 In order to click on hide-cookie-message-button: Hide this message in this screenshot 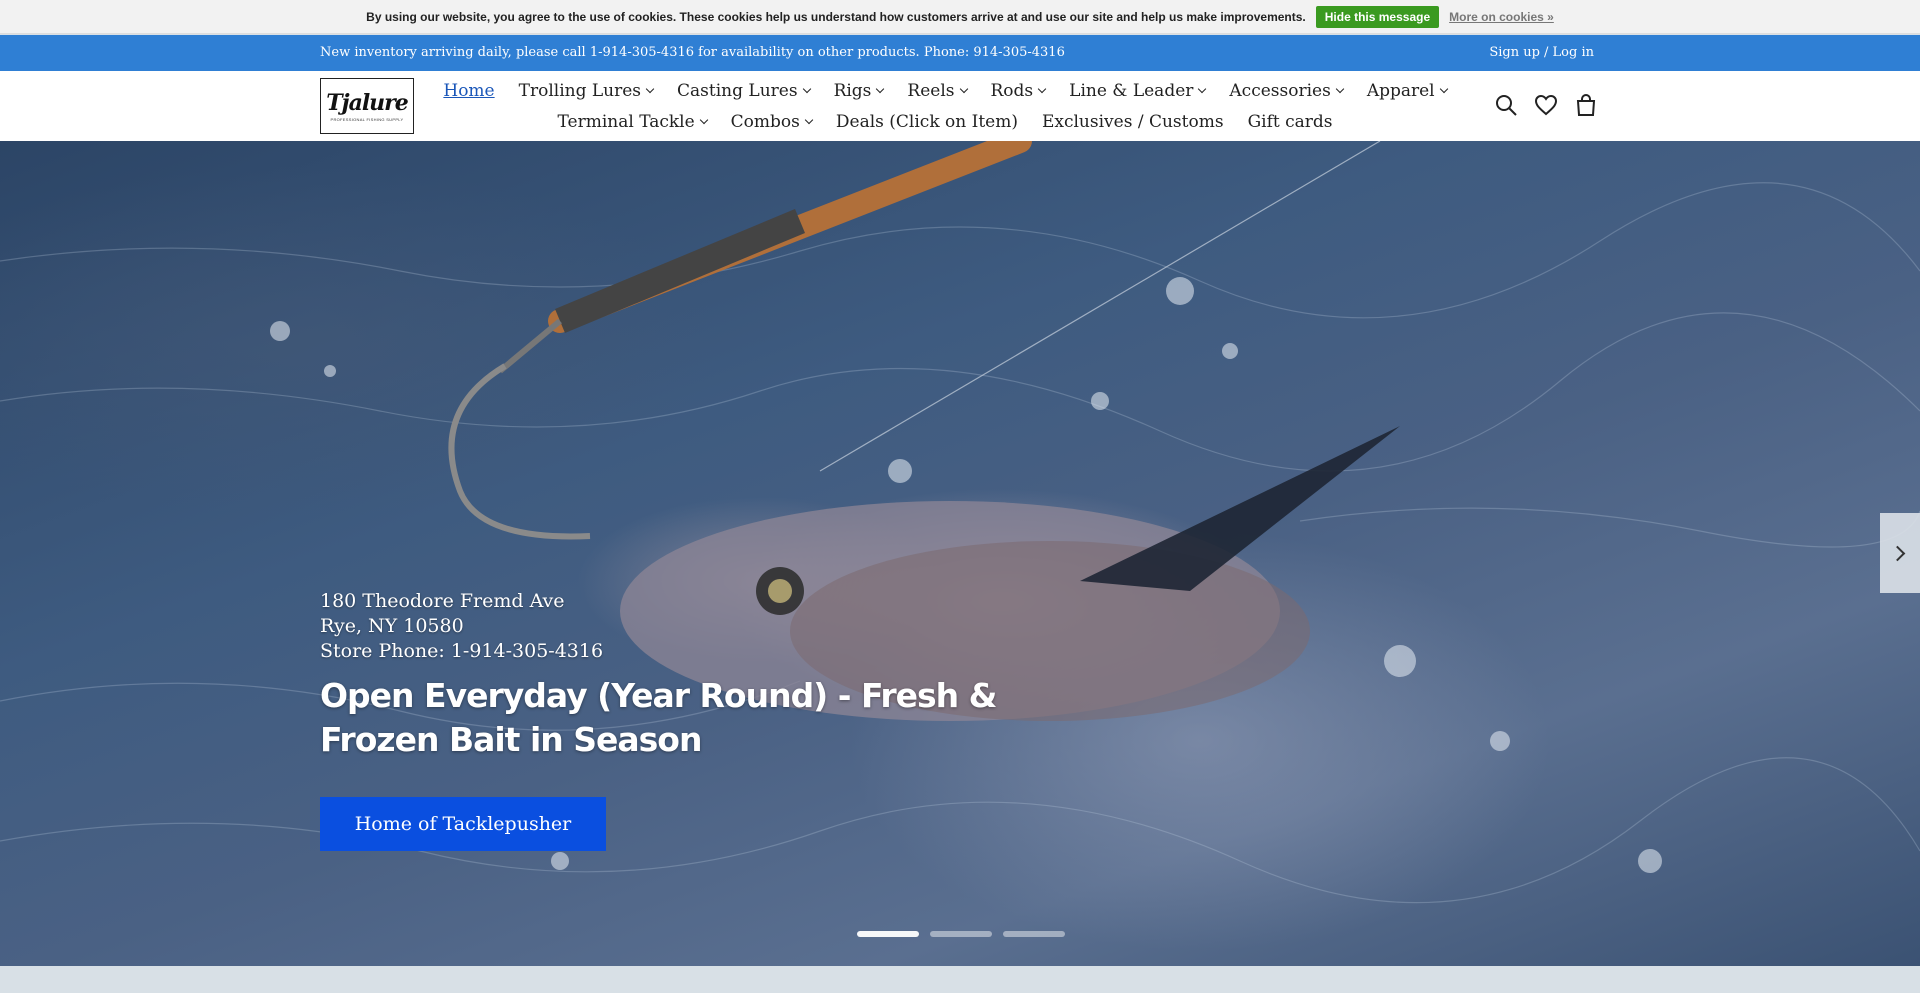, I will do `click(1377, 16)`.